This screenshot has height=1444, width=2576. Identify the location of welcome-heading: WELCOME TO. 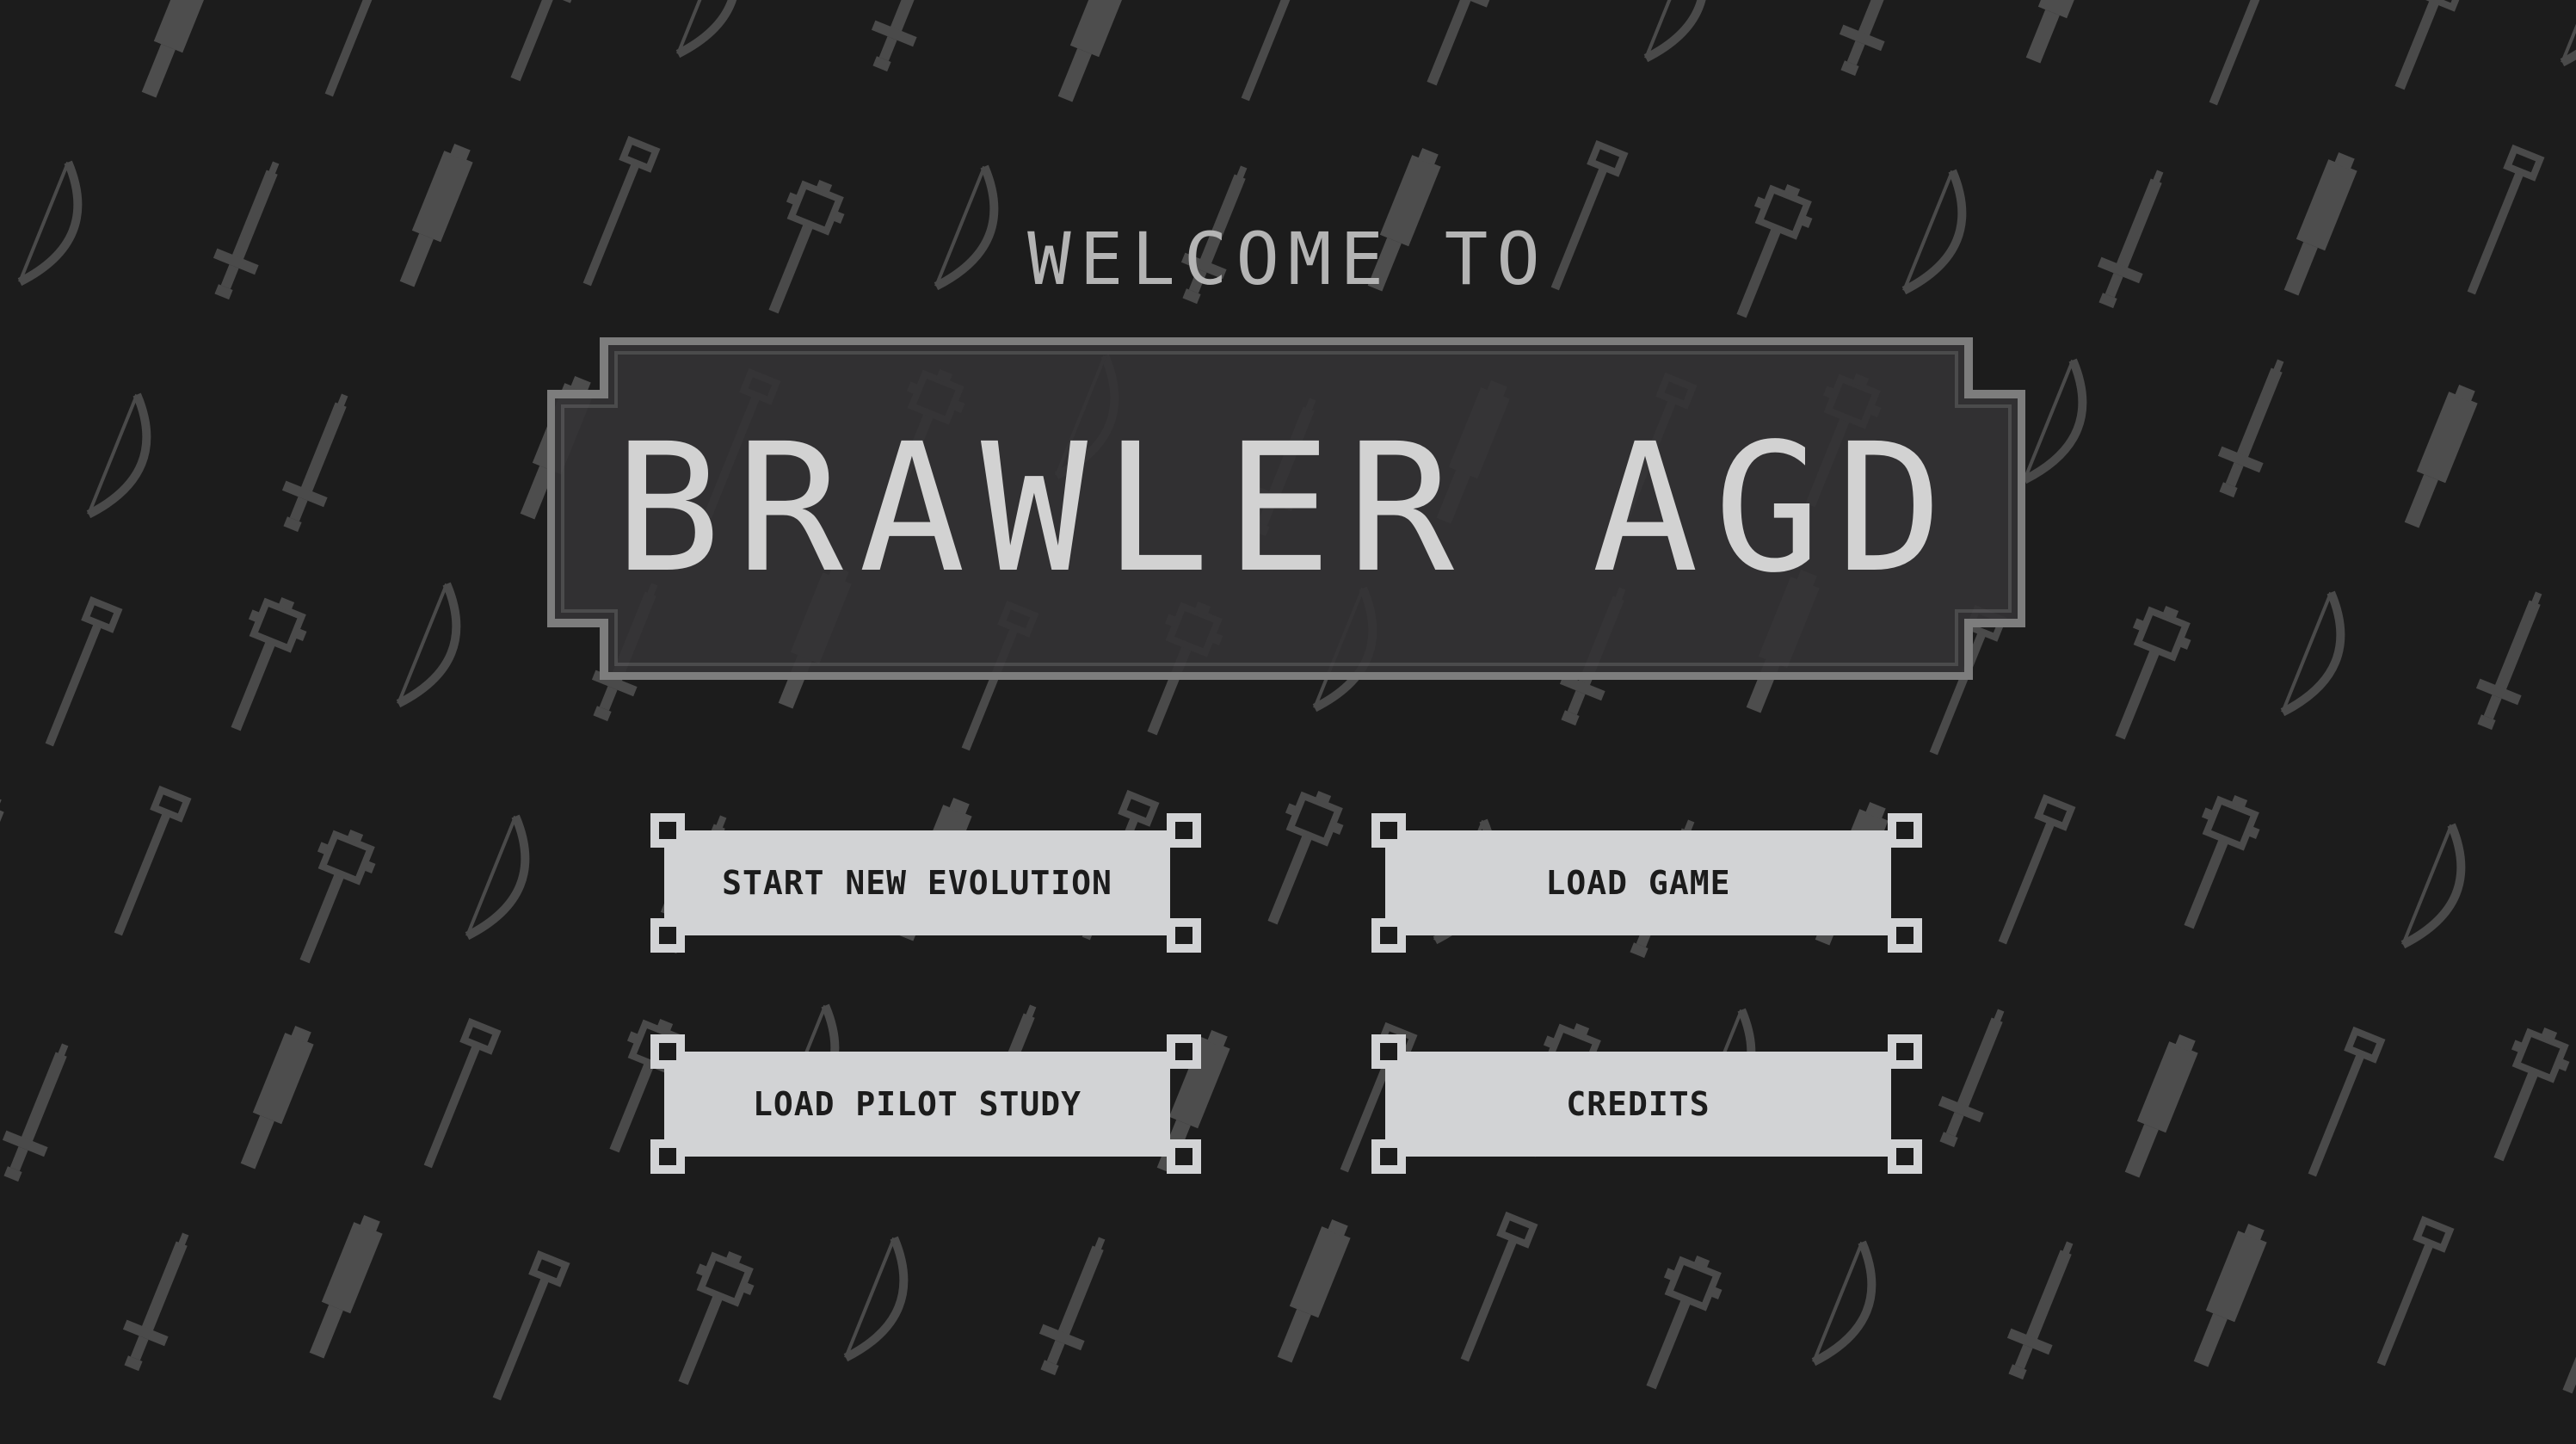
(1288, 259).